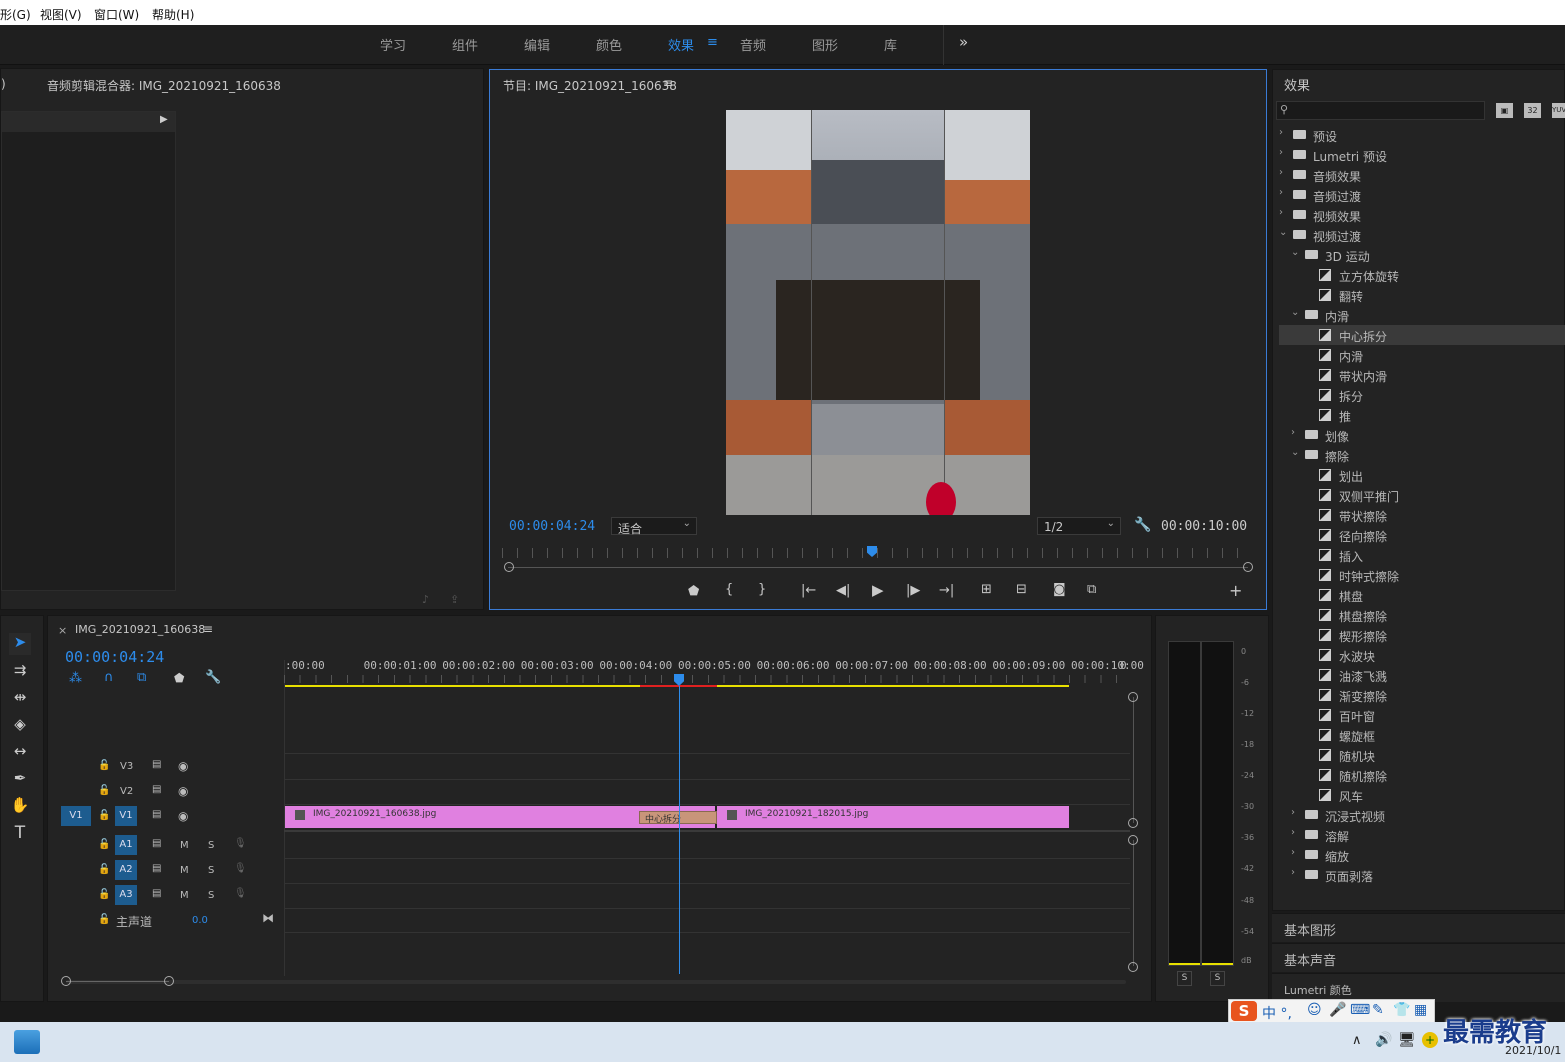 Image resolution: width=1565 pixels, height=1062 pixels. I want to click on effects-item: 水波块, so click(1422, 655).